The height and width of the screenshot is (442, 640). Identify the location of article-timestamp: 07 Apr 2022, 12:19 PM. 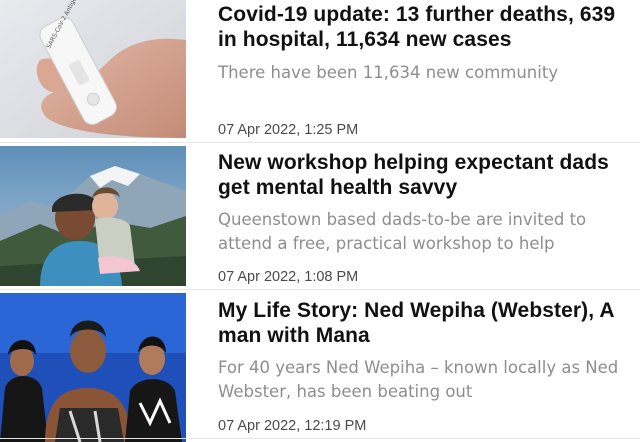
(292, 426).